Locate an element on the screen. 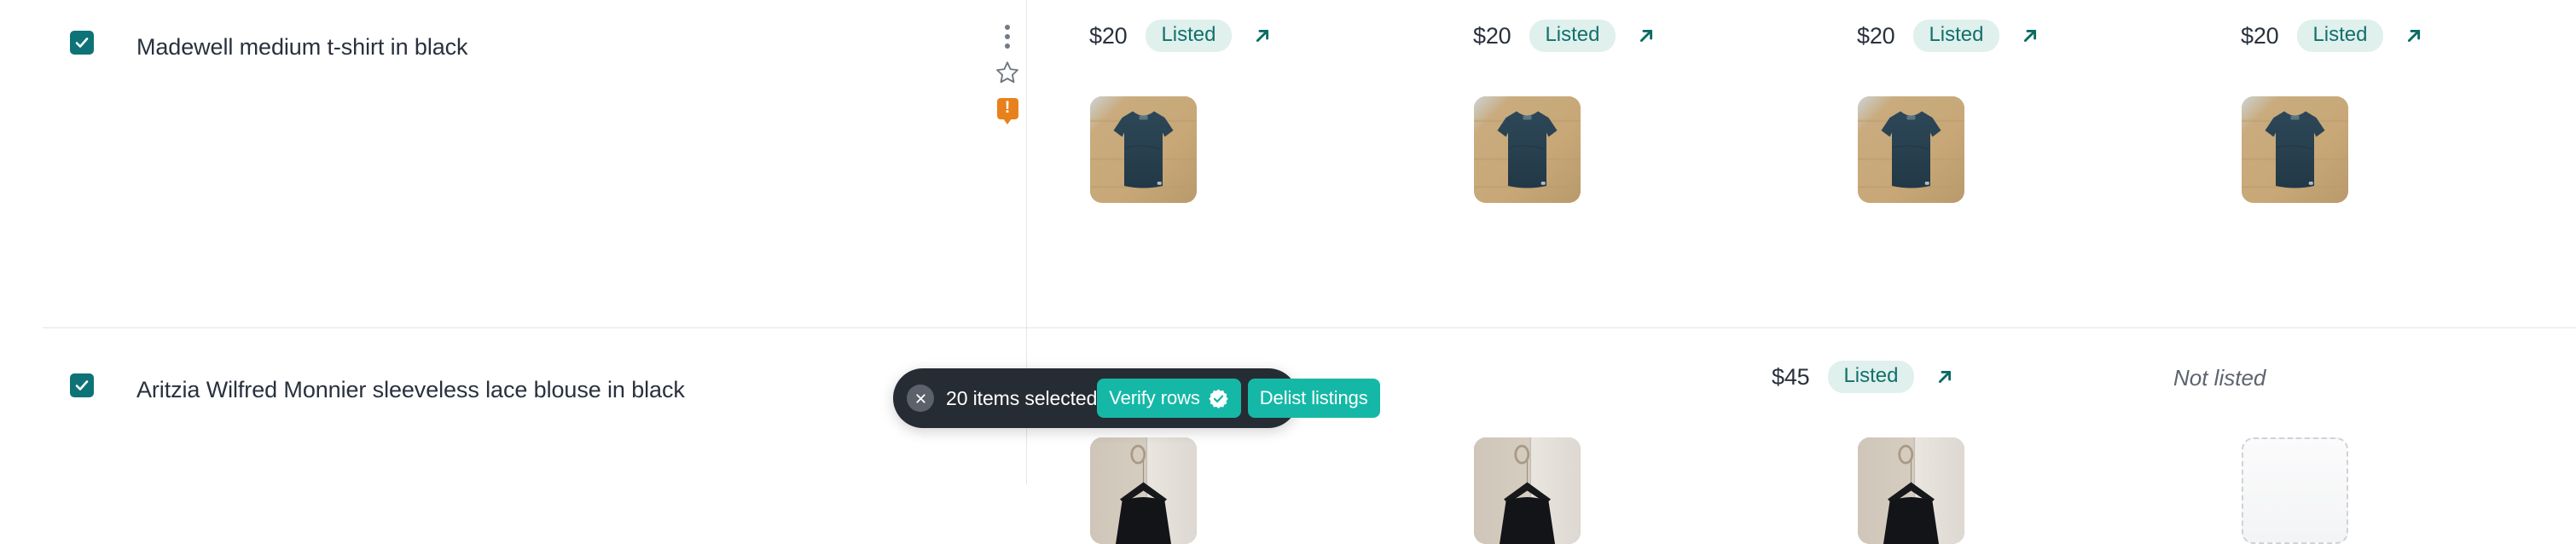 The image size is (2576, 544). star-outline-icon is located at coordinates (1007, 72).